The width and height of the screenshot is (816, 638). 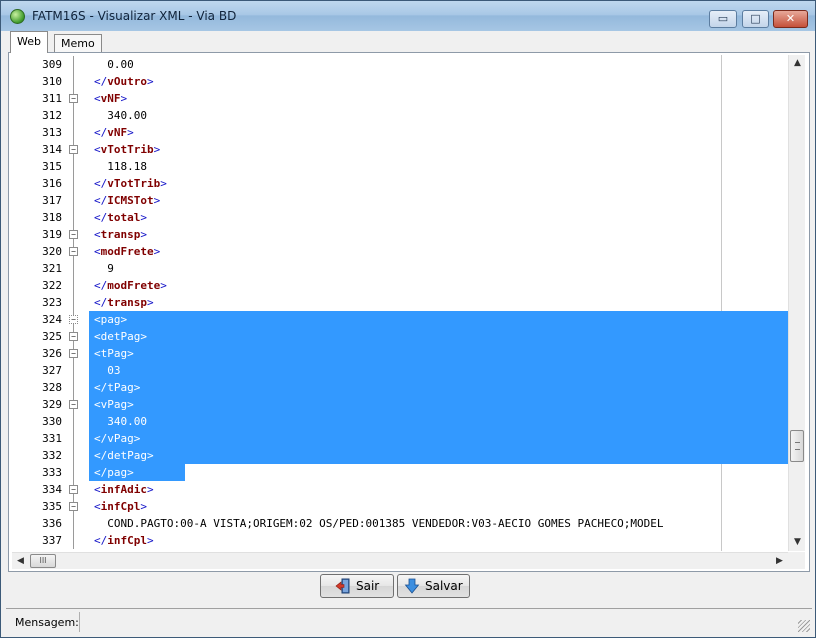 I want to click on line-number: 321, so click(x=52, y=268).